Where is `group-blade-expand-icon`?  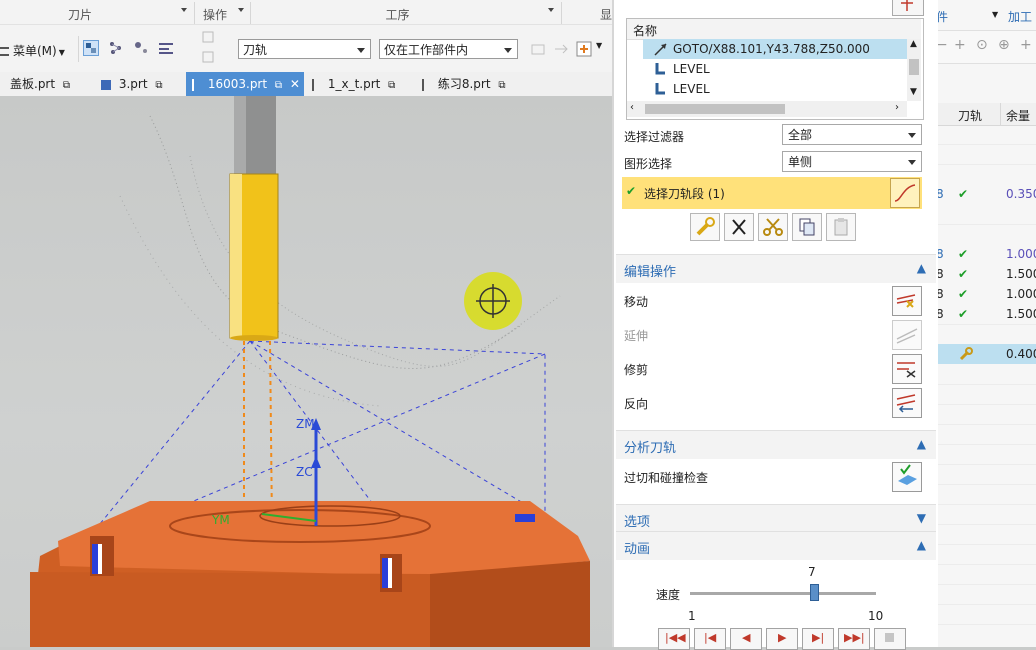 group-blade-expand-icon is located at coordinates (184, 10).